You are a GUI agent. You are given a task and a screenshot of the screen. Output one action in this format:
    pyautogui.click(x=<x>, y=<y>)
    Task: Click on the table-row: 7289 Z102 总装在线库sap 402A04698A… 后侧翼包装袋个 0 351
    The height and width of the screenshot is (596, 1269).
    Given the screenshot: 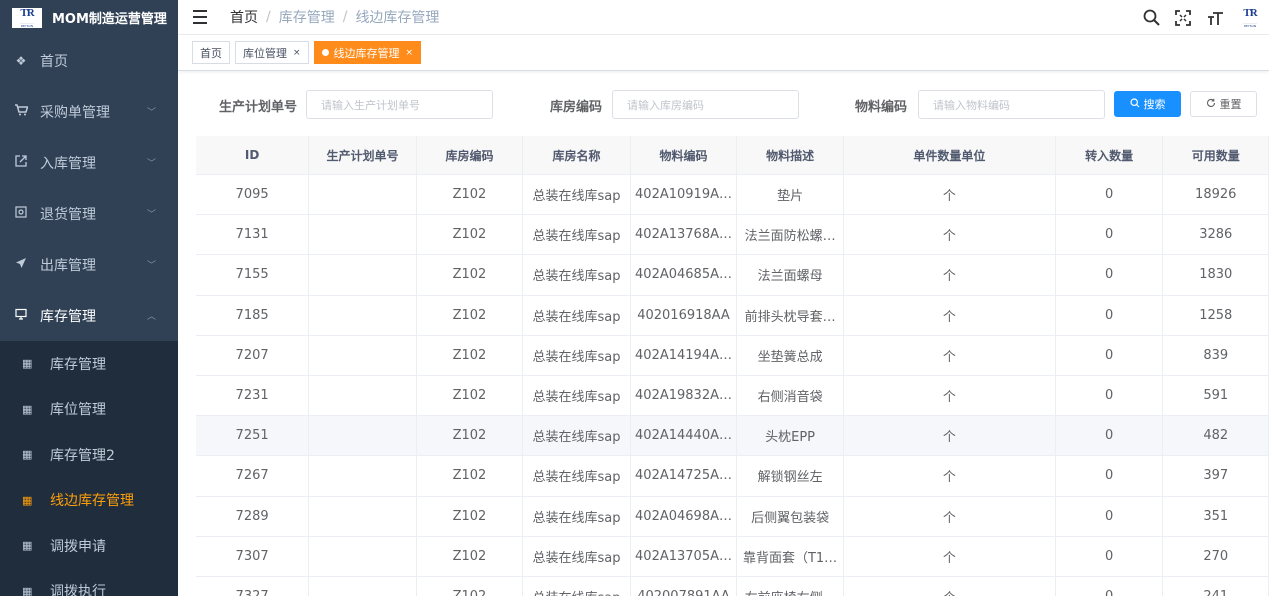 What is the action you would take?
    pyautogui.click(x=732, y=516)
    